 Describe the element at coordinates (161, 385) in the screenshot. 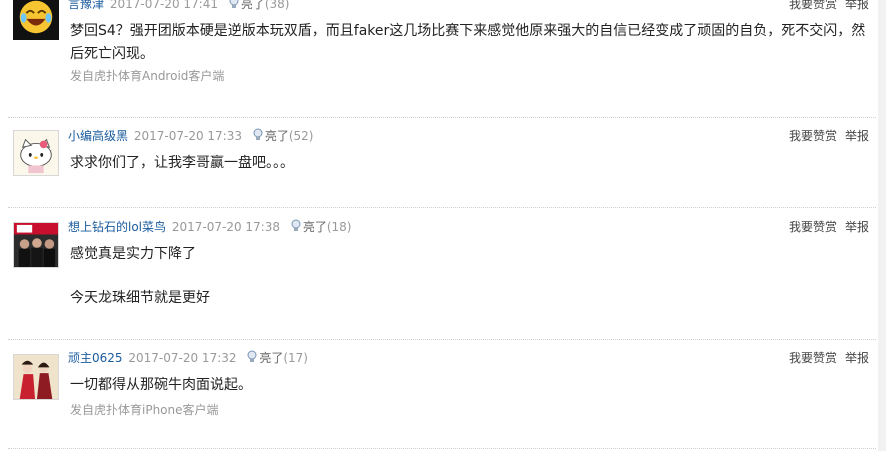

I see `comment-text: 一切都得从那碗牛肉面说起。` at that location.